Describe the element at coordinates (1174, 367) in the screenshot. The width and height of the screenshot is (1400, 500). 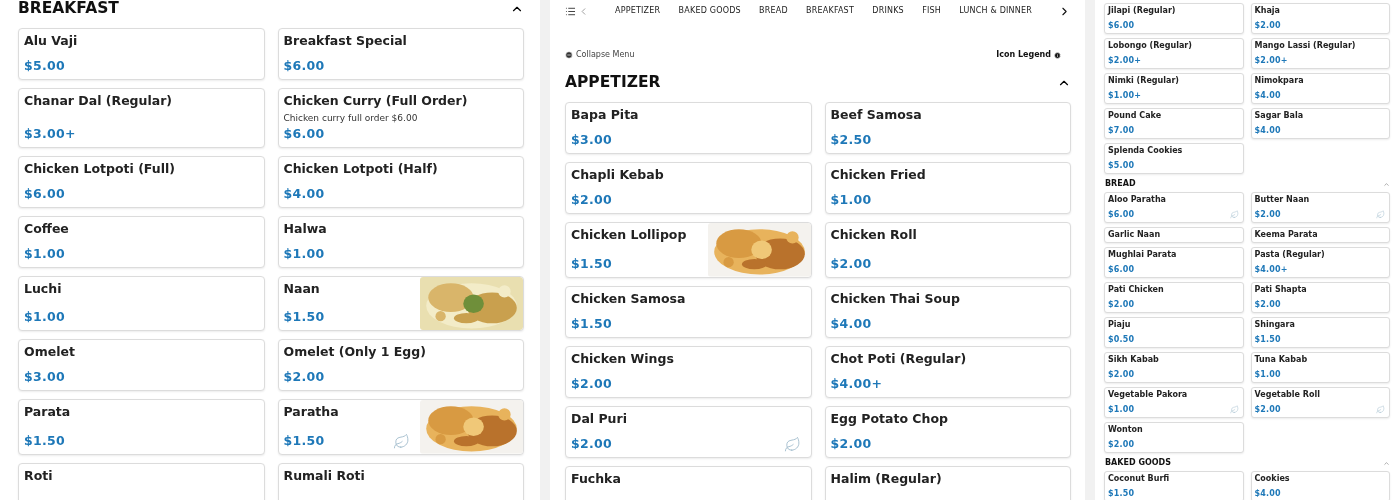
I see `menu-item-card: Sikh Kabab $2.00` at that location.